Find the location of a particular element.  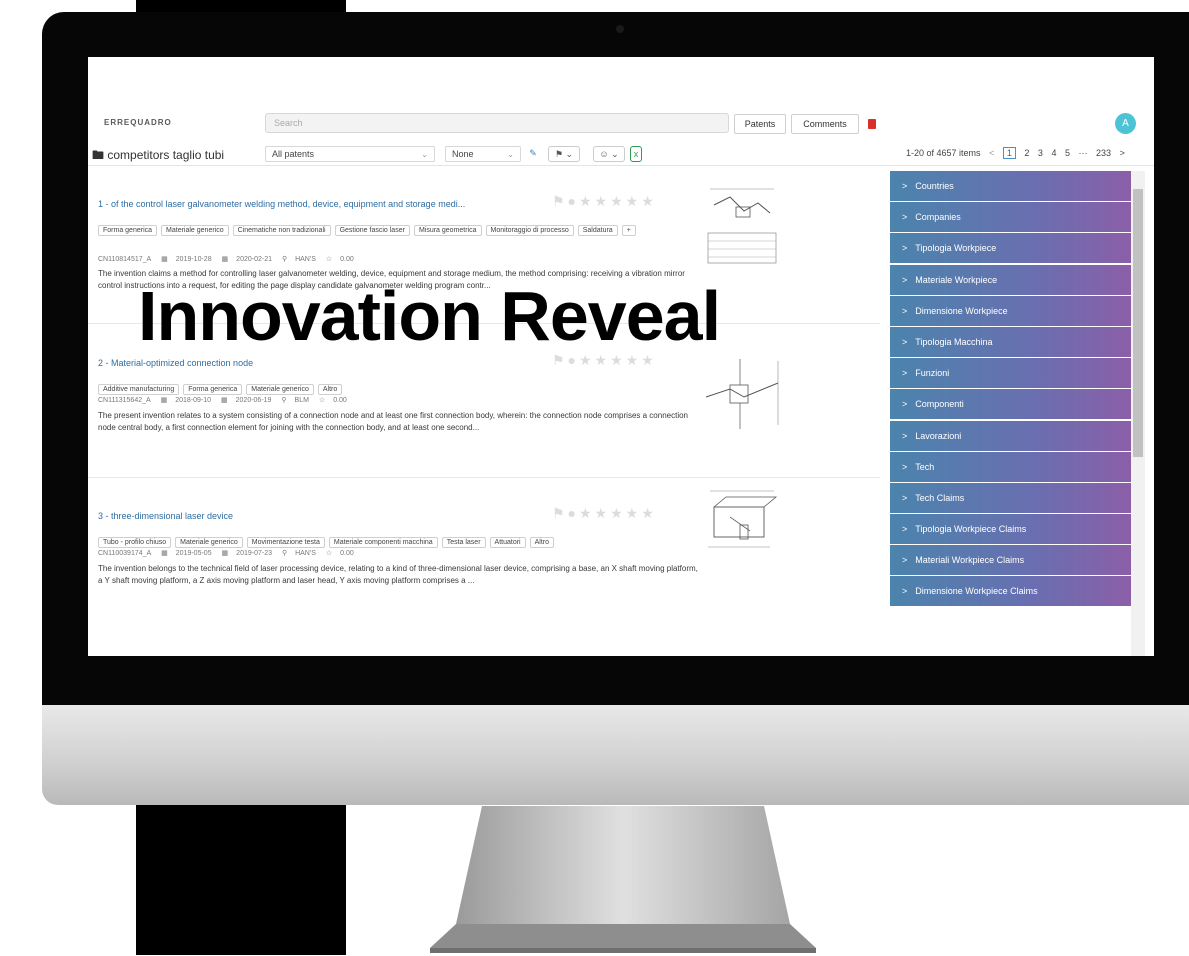

facet-tipologia-workpiece-claims: > Tipologia Workpiece Claims is located at coordinates (1010, 529).